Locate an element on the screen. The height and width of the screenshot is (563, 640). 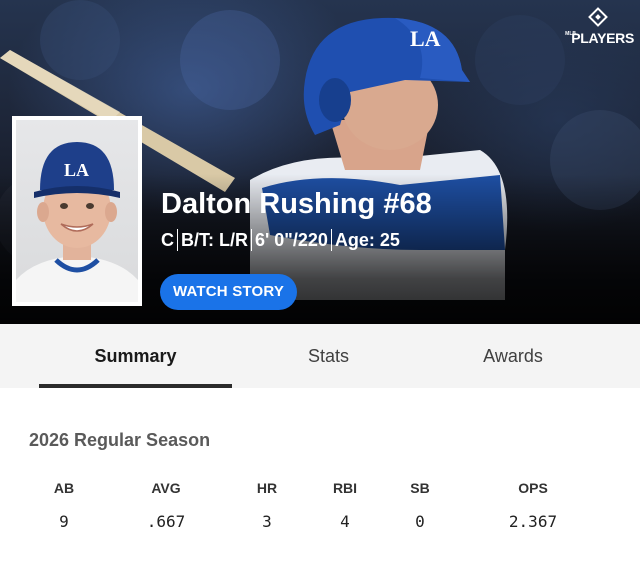
season-title: 2026 Regular Season is located at coordinates (120, 440).